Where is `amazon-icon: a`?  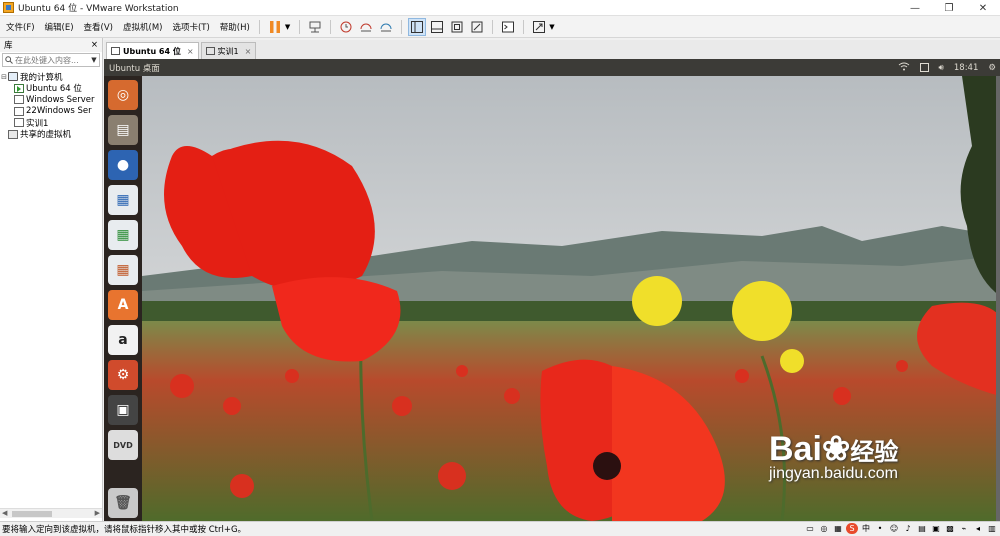
amazon-icon: a is located at coordinates (123, 340).